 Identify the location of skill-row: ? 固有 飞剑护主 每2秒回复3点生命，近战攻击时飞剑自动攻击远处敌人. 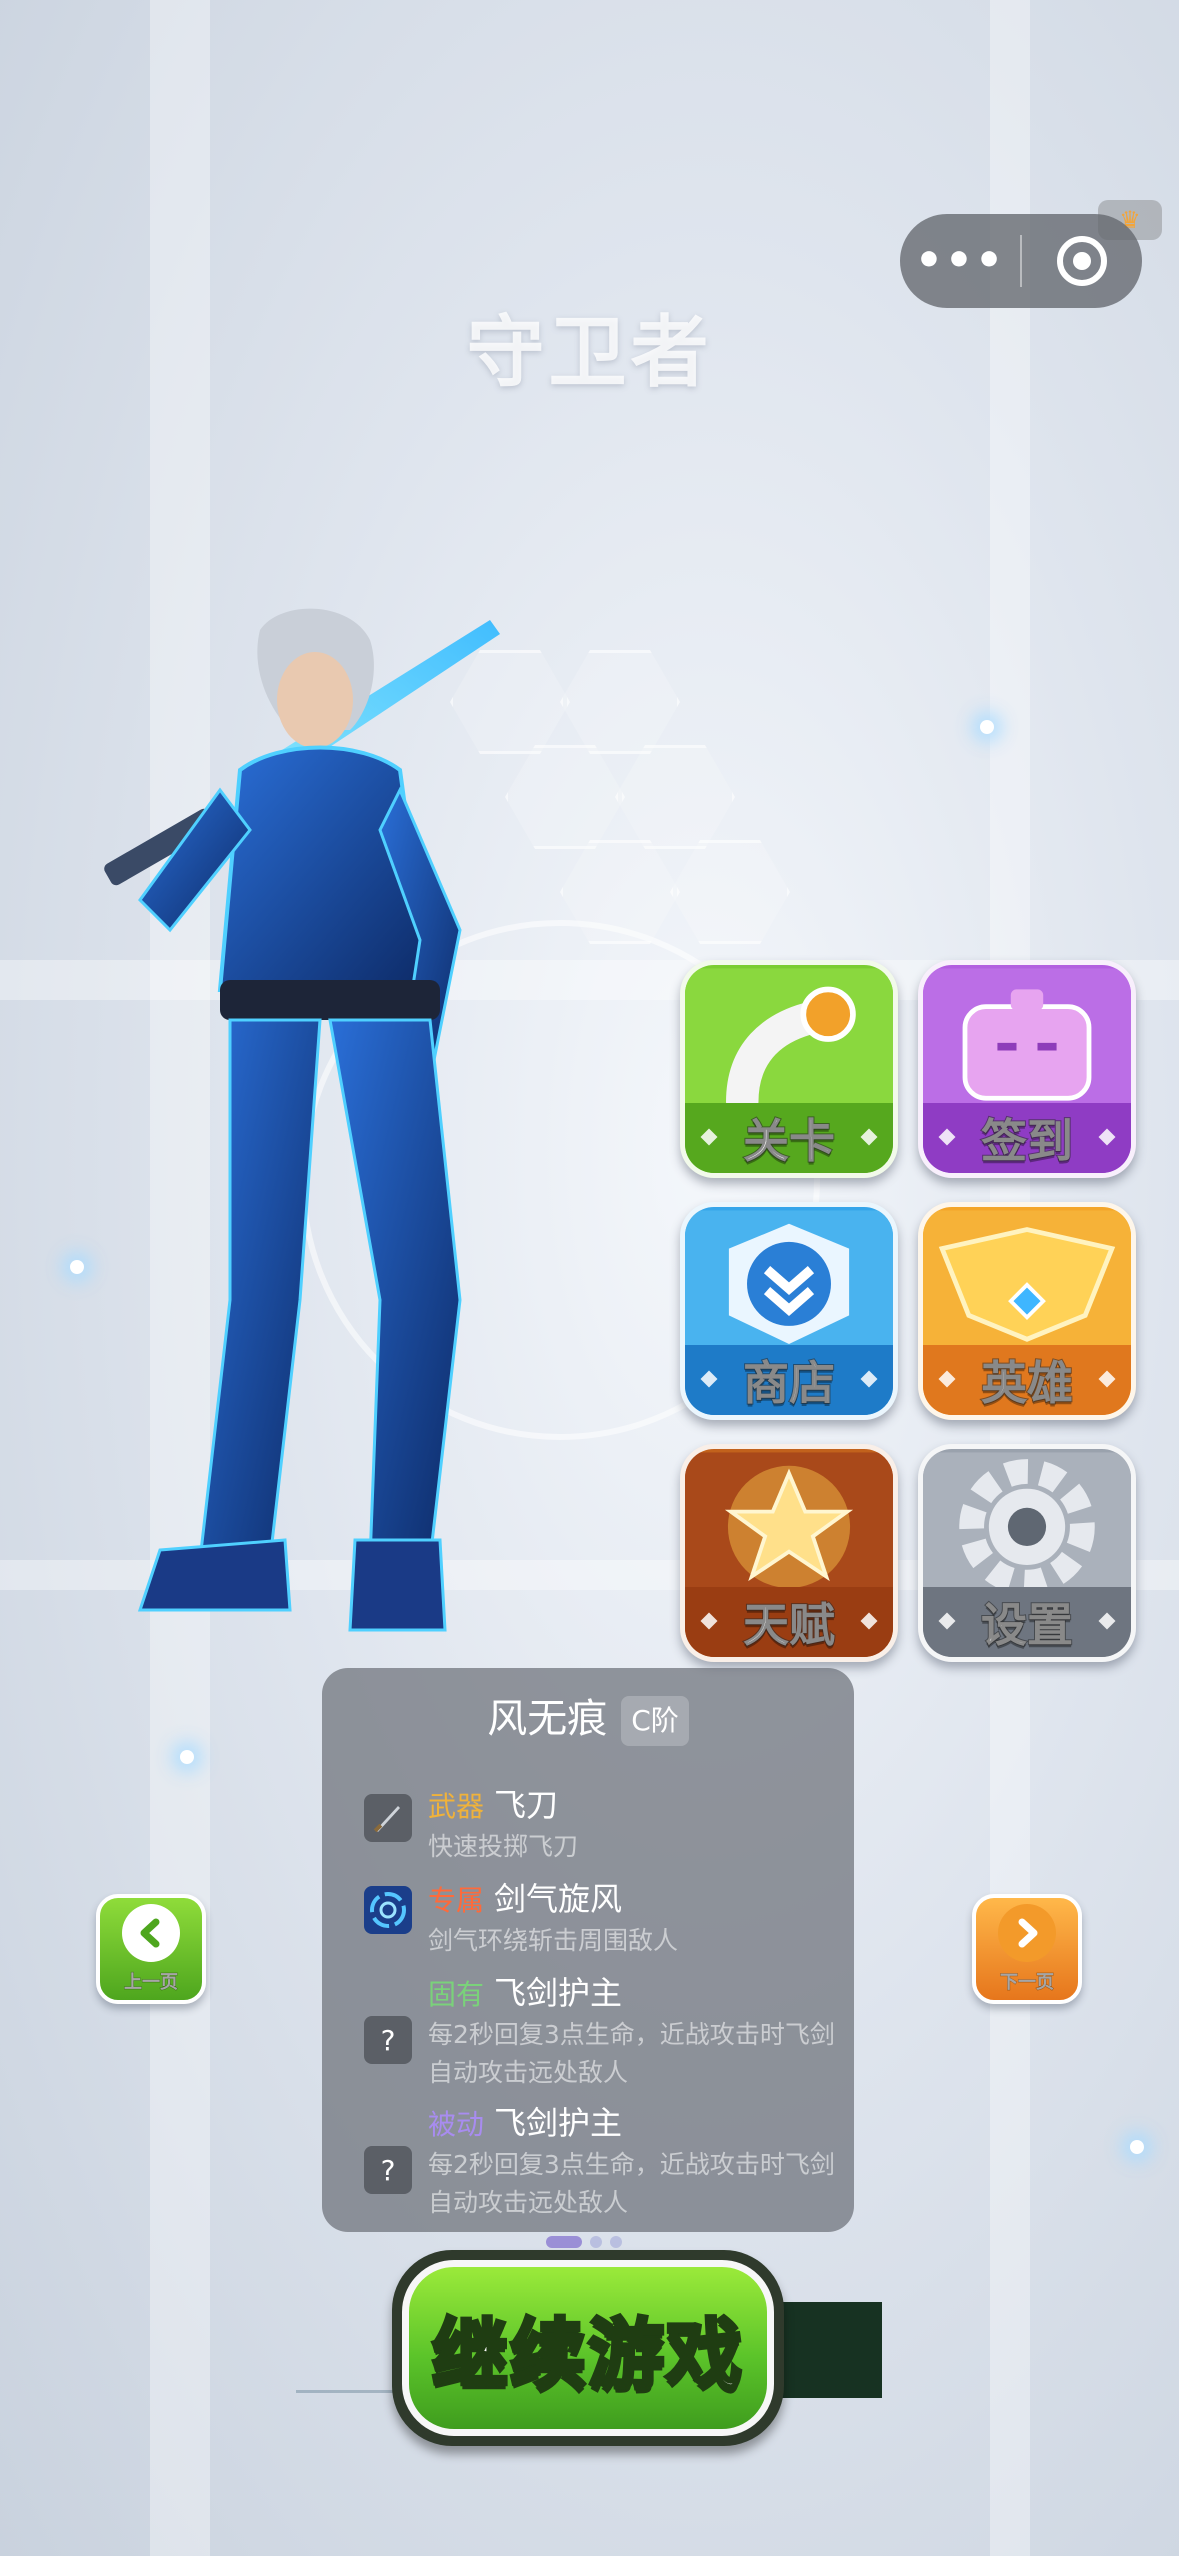
(592, 2028).